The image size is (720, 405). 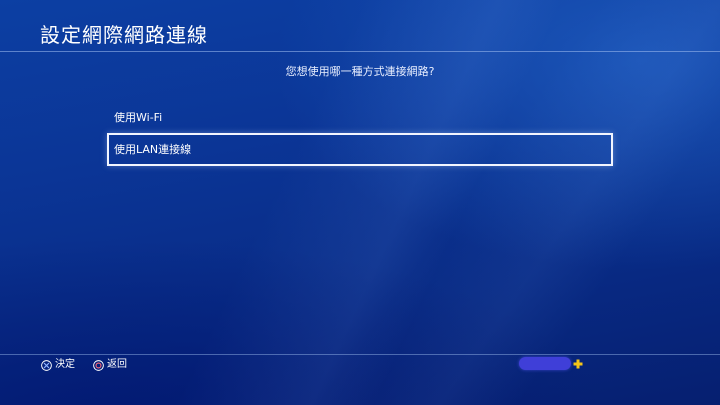 I want to click on page-title: 設定網際網路連線, so click(x=124, y=35).